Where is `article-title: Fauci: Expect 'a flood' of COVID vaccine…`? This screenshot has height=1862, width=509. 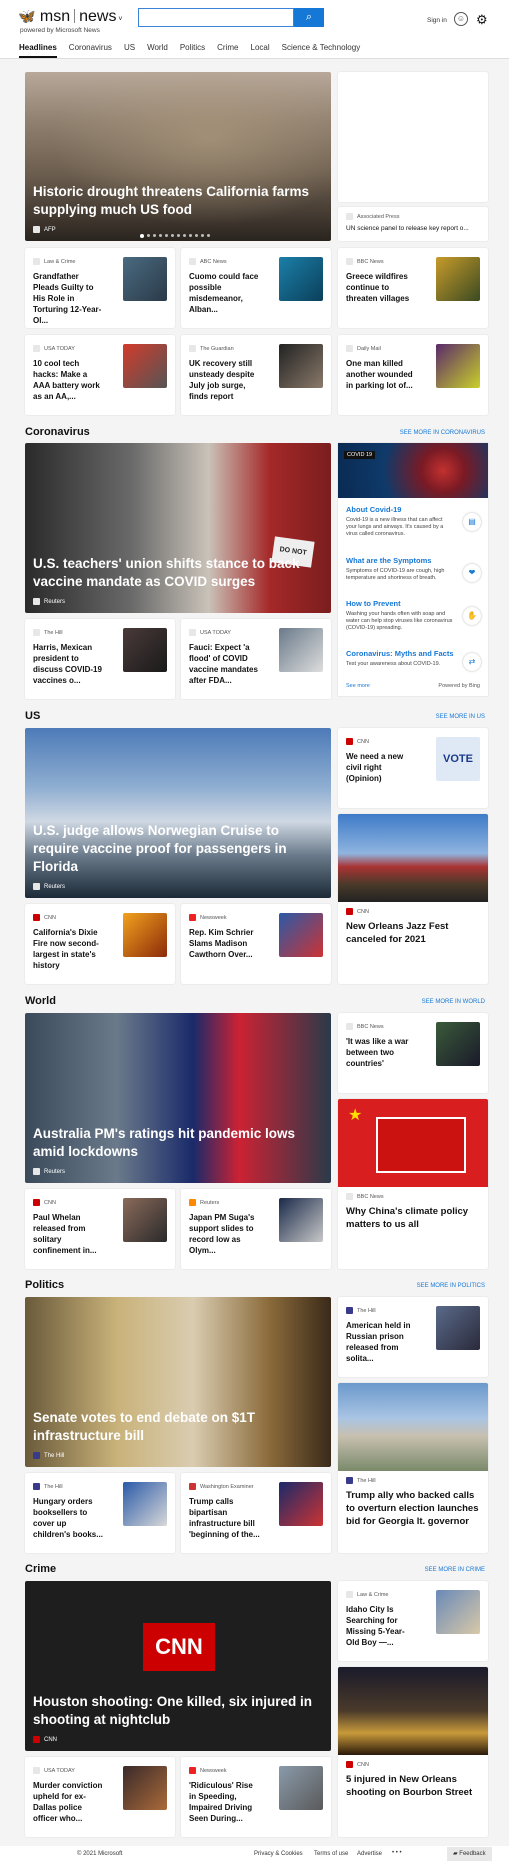 article-title: Fauci: Expect 'a flood' of COVID vaccine… is located at coordinates (223, 664).